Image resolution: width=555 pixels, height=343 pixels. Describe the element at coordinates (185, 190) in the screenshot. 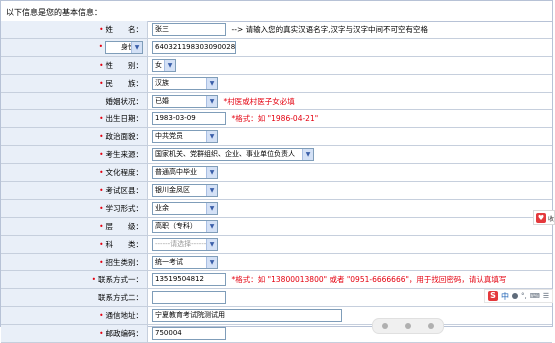

I see `exam-area-select: 银川金凤区 ▼` at that location.